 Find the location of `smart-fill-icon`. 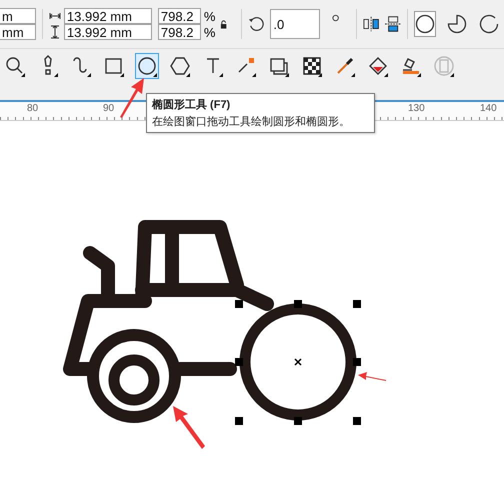

smart-fill-icon is located at coordinates (411, 66).